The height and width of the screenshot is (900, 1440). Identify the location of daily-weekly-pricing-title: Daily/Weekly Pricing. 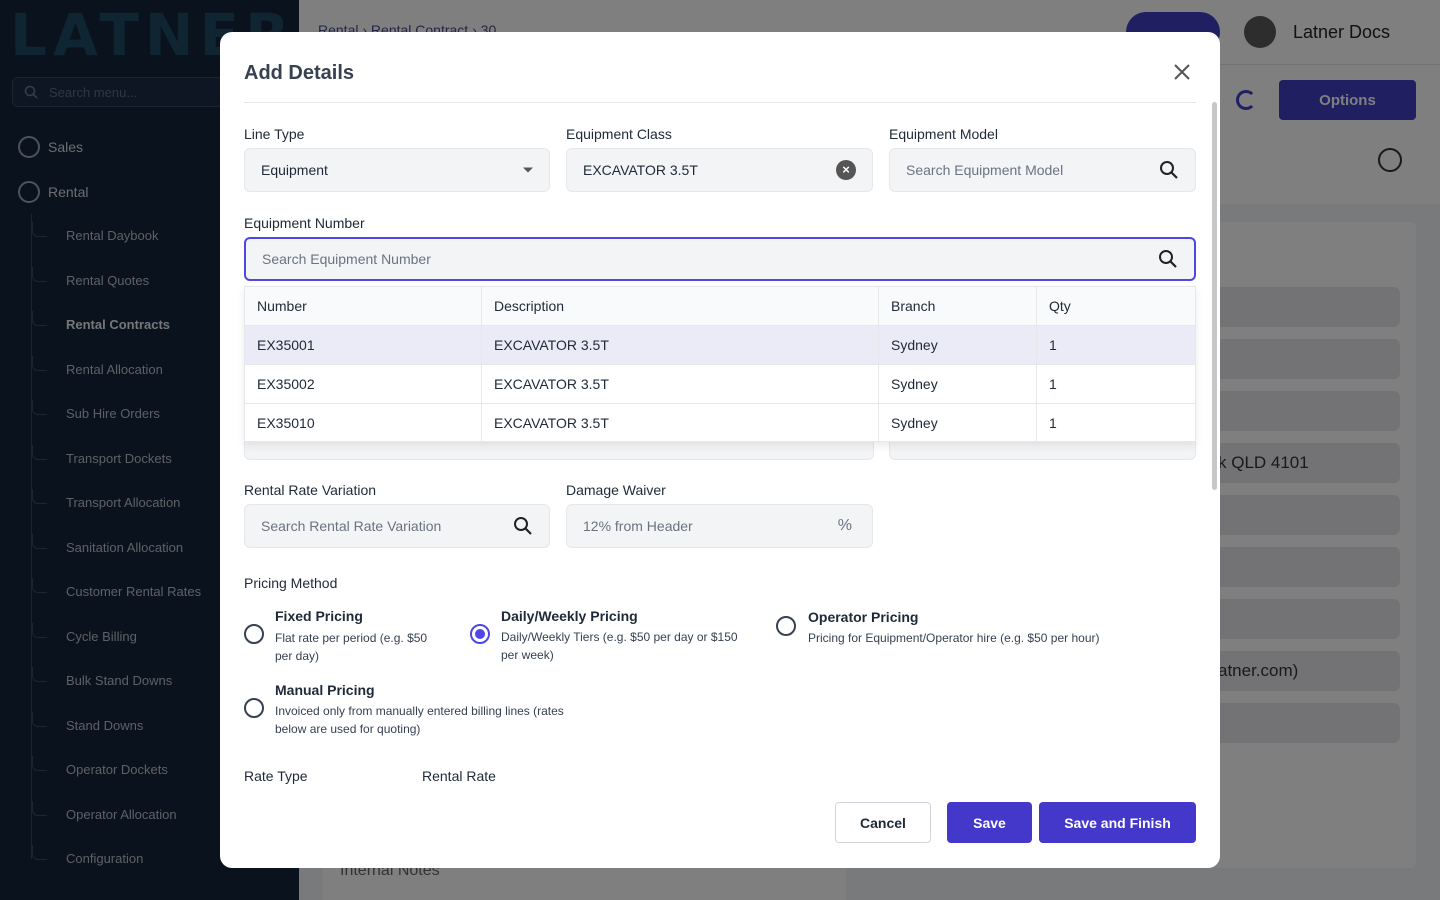
(569, 616).